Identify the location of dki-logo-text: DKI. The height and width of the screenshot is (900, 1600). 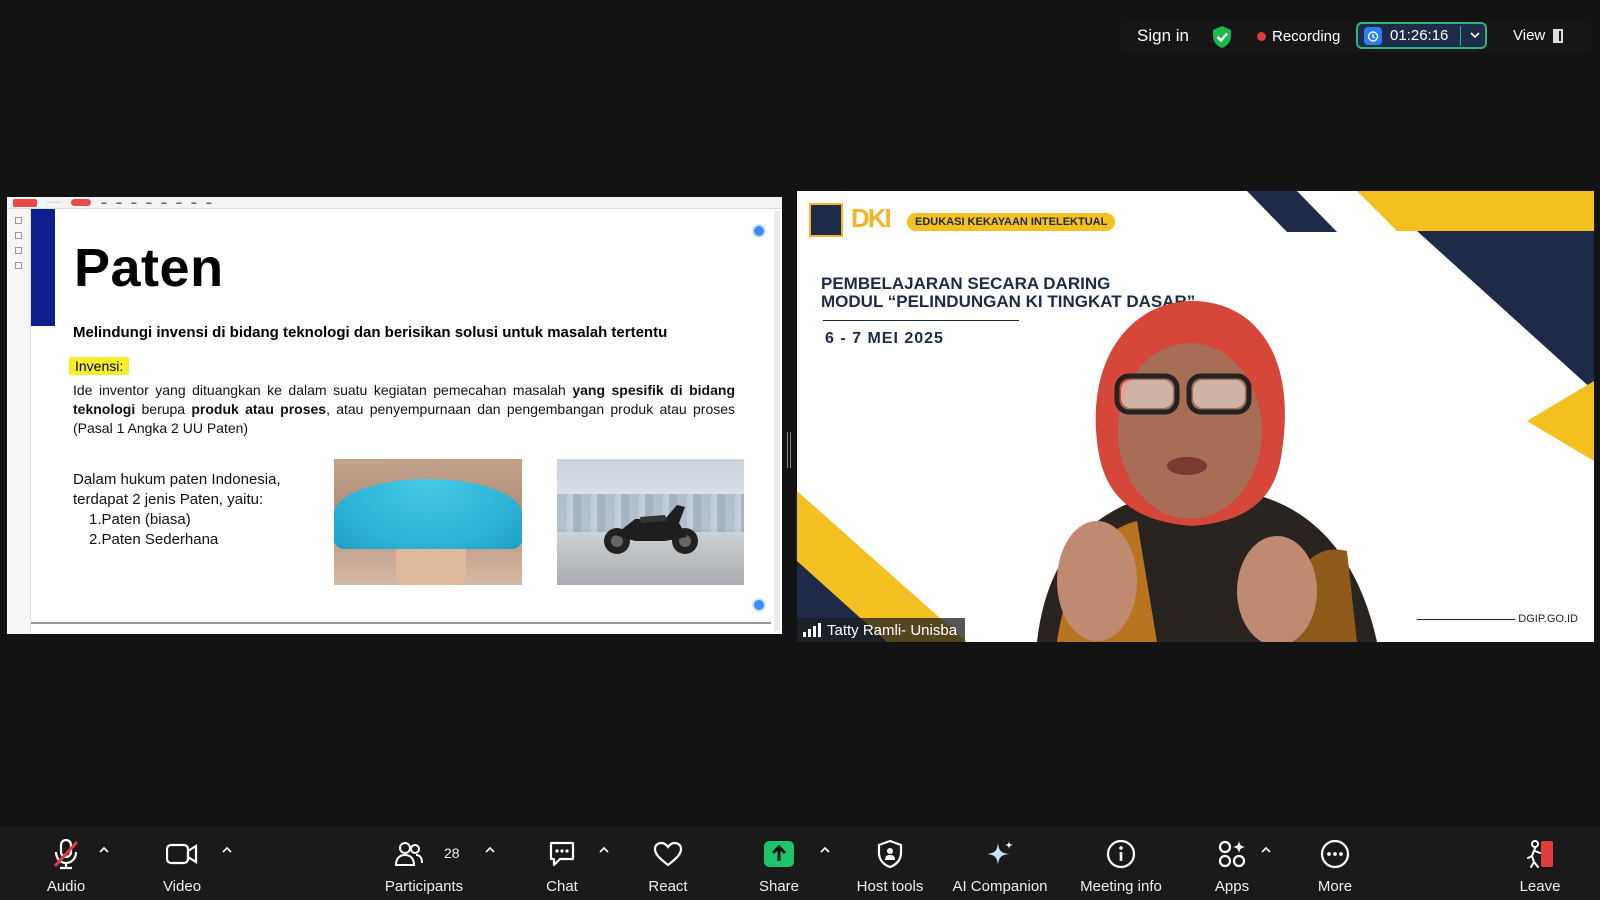
(870, 218).